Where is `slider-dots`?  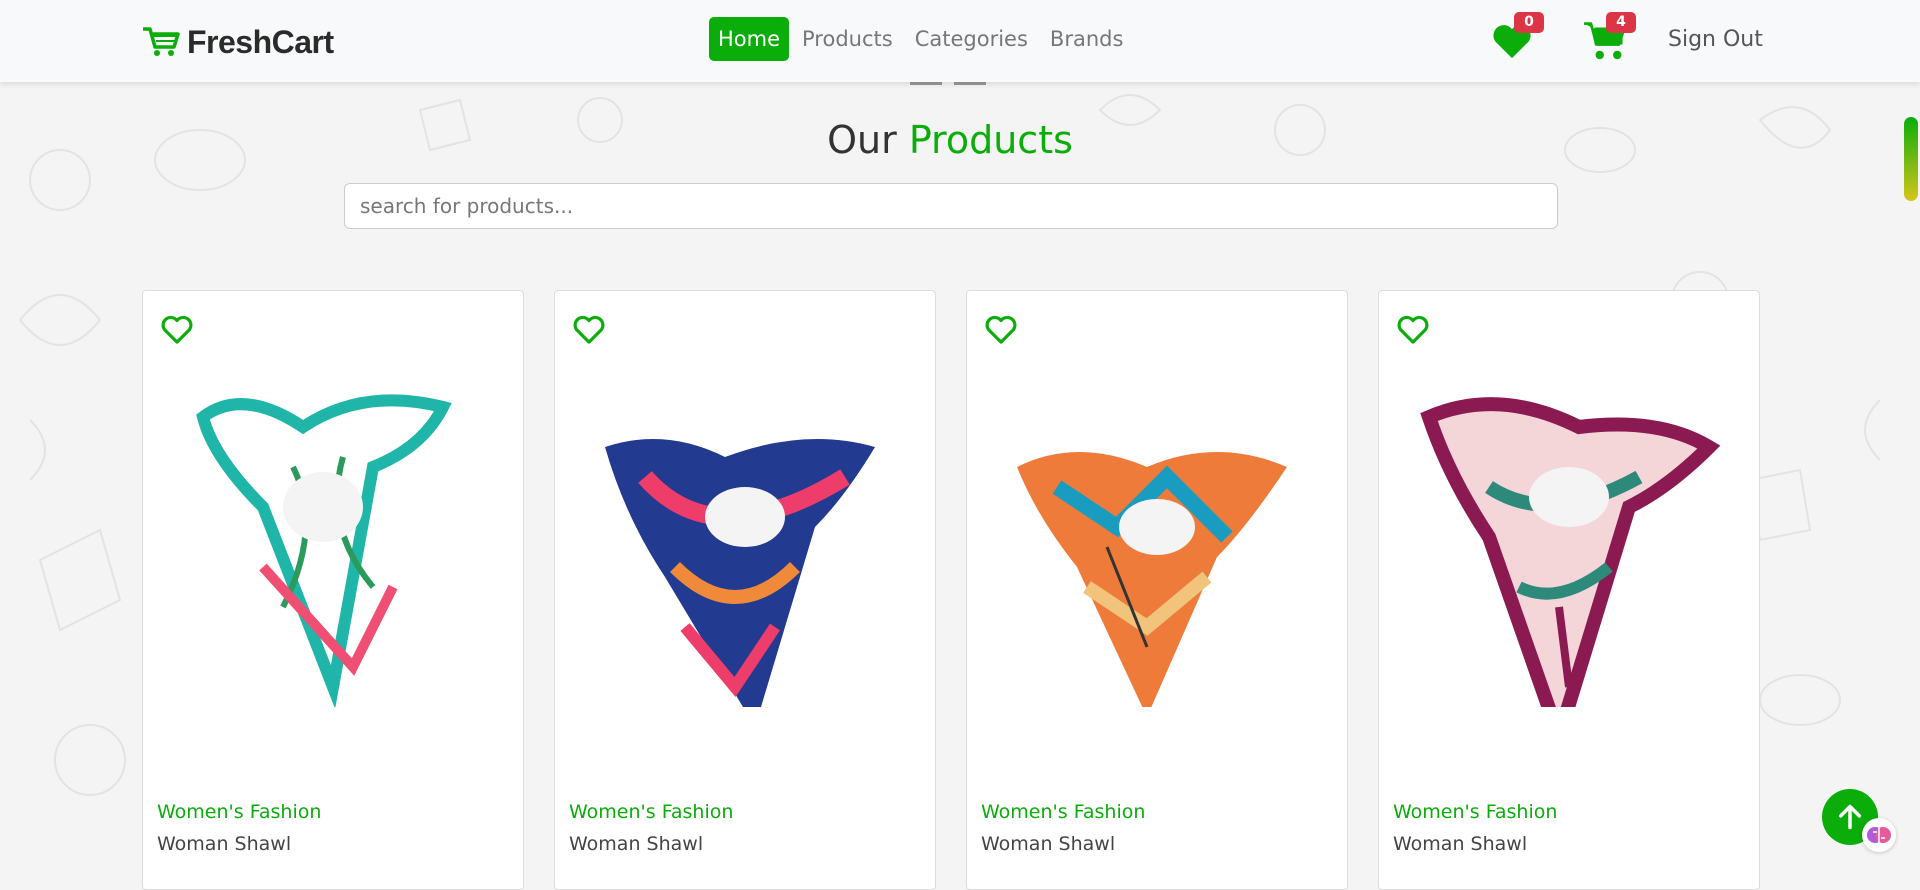 slider-dots is located at coordinates (948, 83).